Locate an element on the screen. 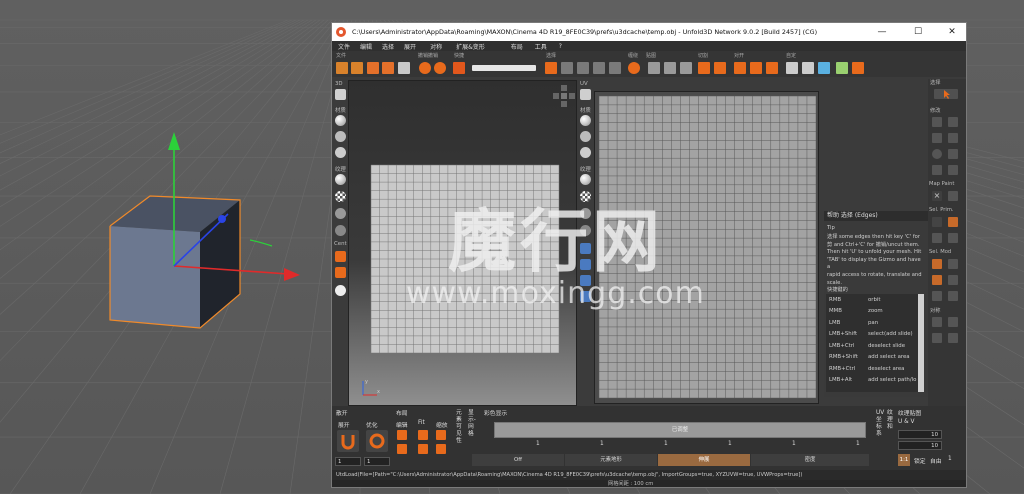 The image size is (1024, 494). unfold-iterations-input: 1 is located at coordinates (348, 461).